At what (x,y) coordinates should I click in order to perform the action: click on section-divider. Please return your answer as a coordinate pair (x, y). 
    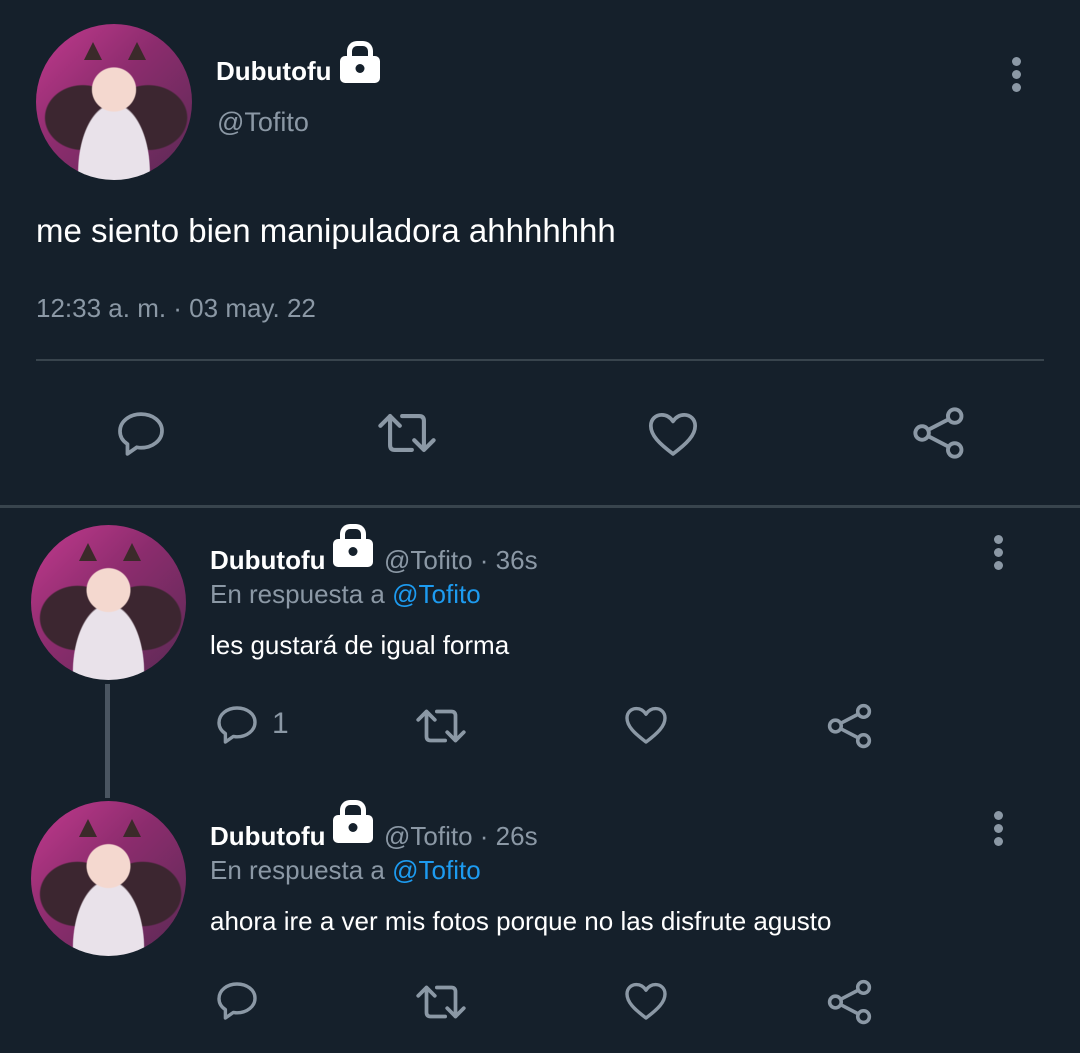
    Looking at the image, I should click on (540, 506).